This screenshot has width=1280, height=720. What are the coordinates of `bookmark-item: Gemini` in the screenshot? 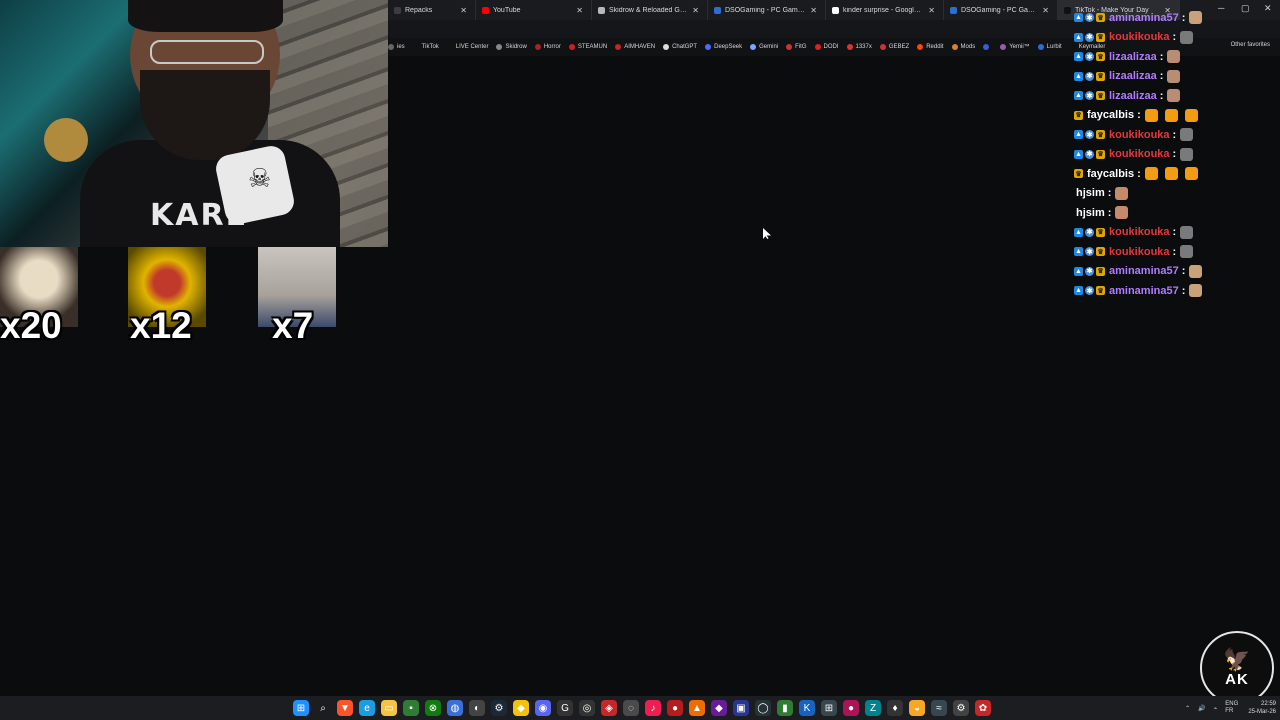 It's located at (764, 47).